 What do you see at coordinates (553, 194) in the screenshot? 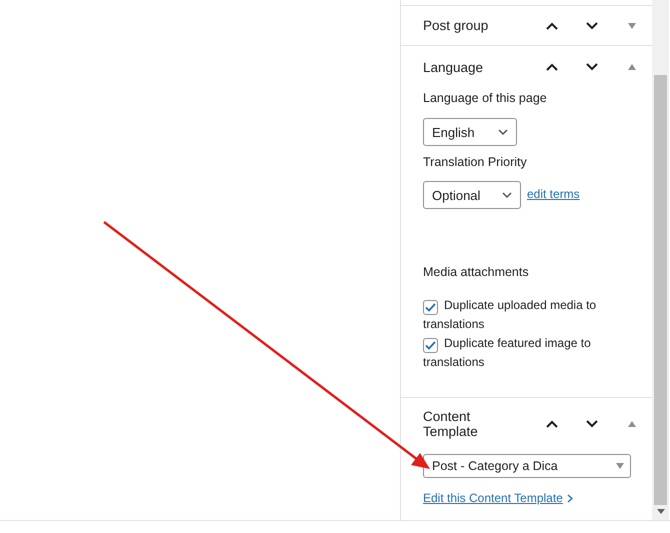
I see `edit-terms-link: edit terms` at bounding box center [553, 194].